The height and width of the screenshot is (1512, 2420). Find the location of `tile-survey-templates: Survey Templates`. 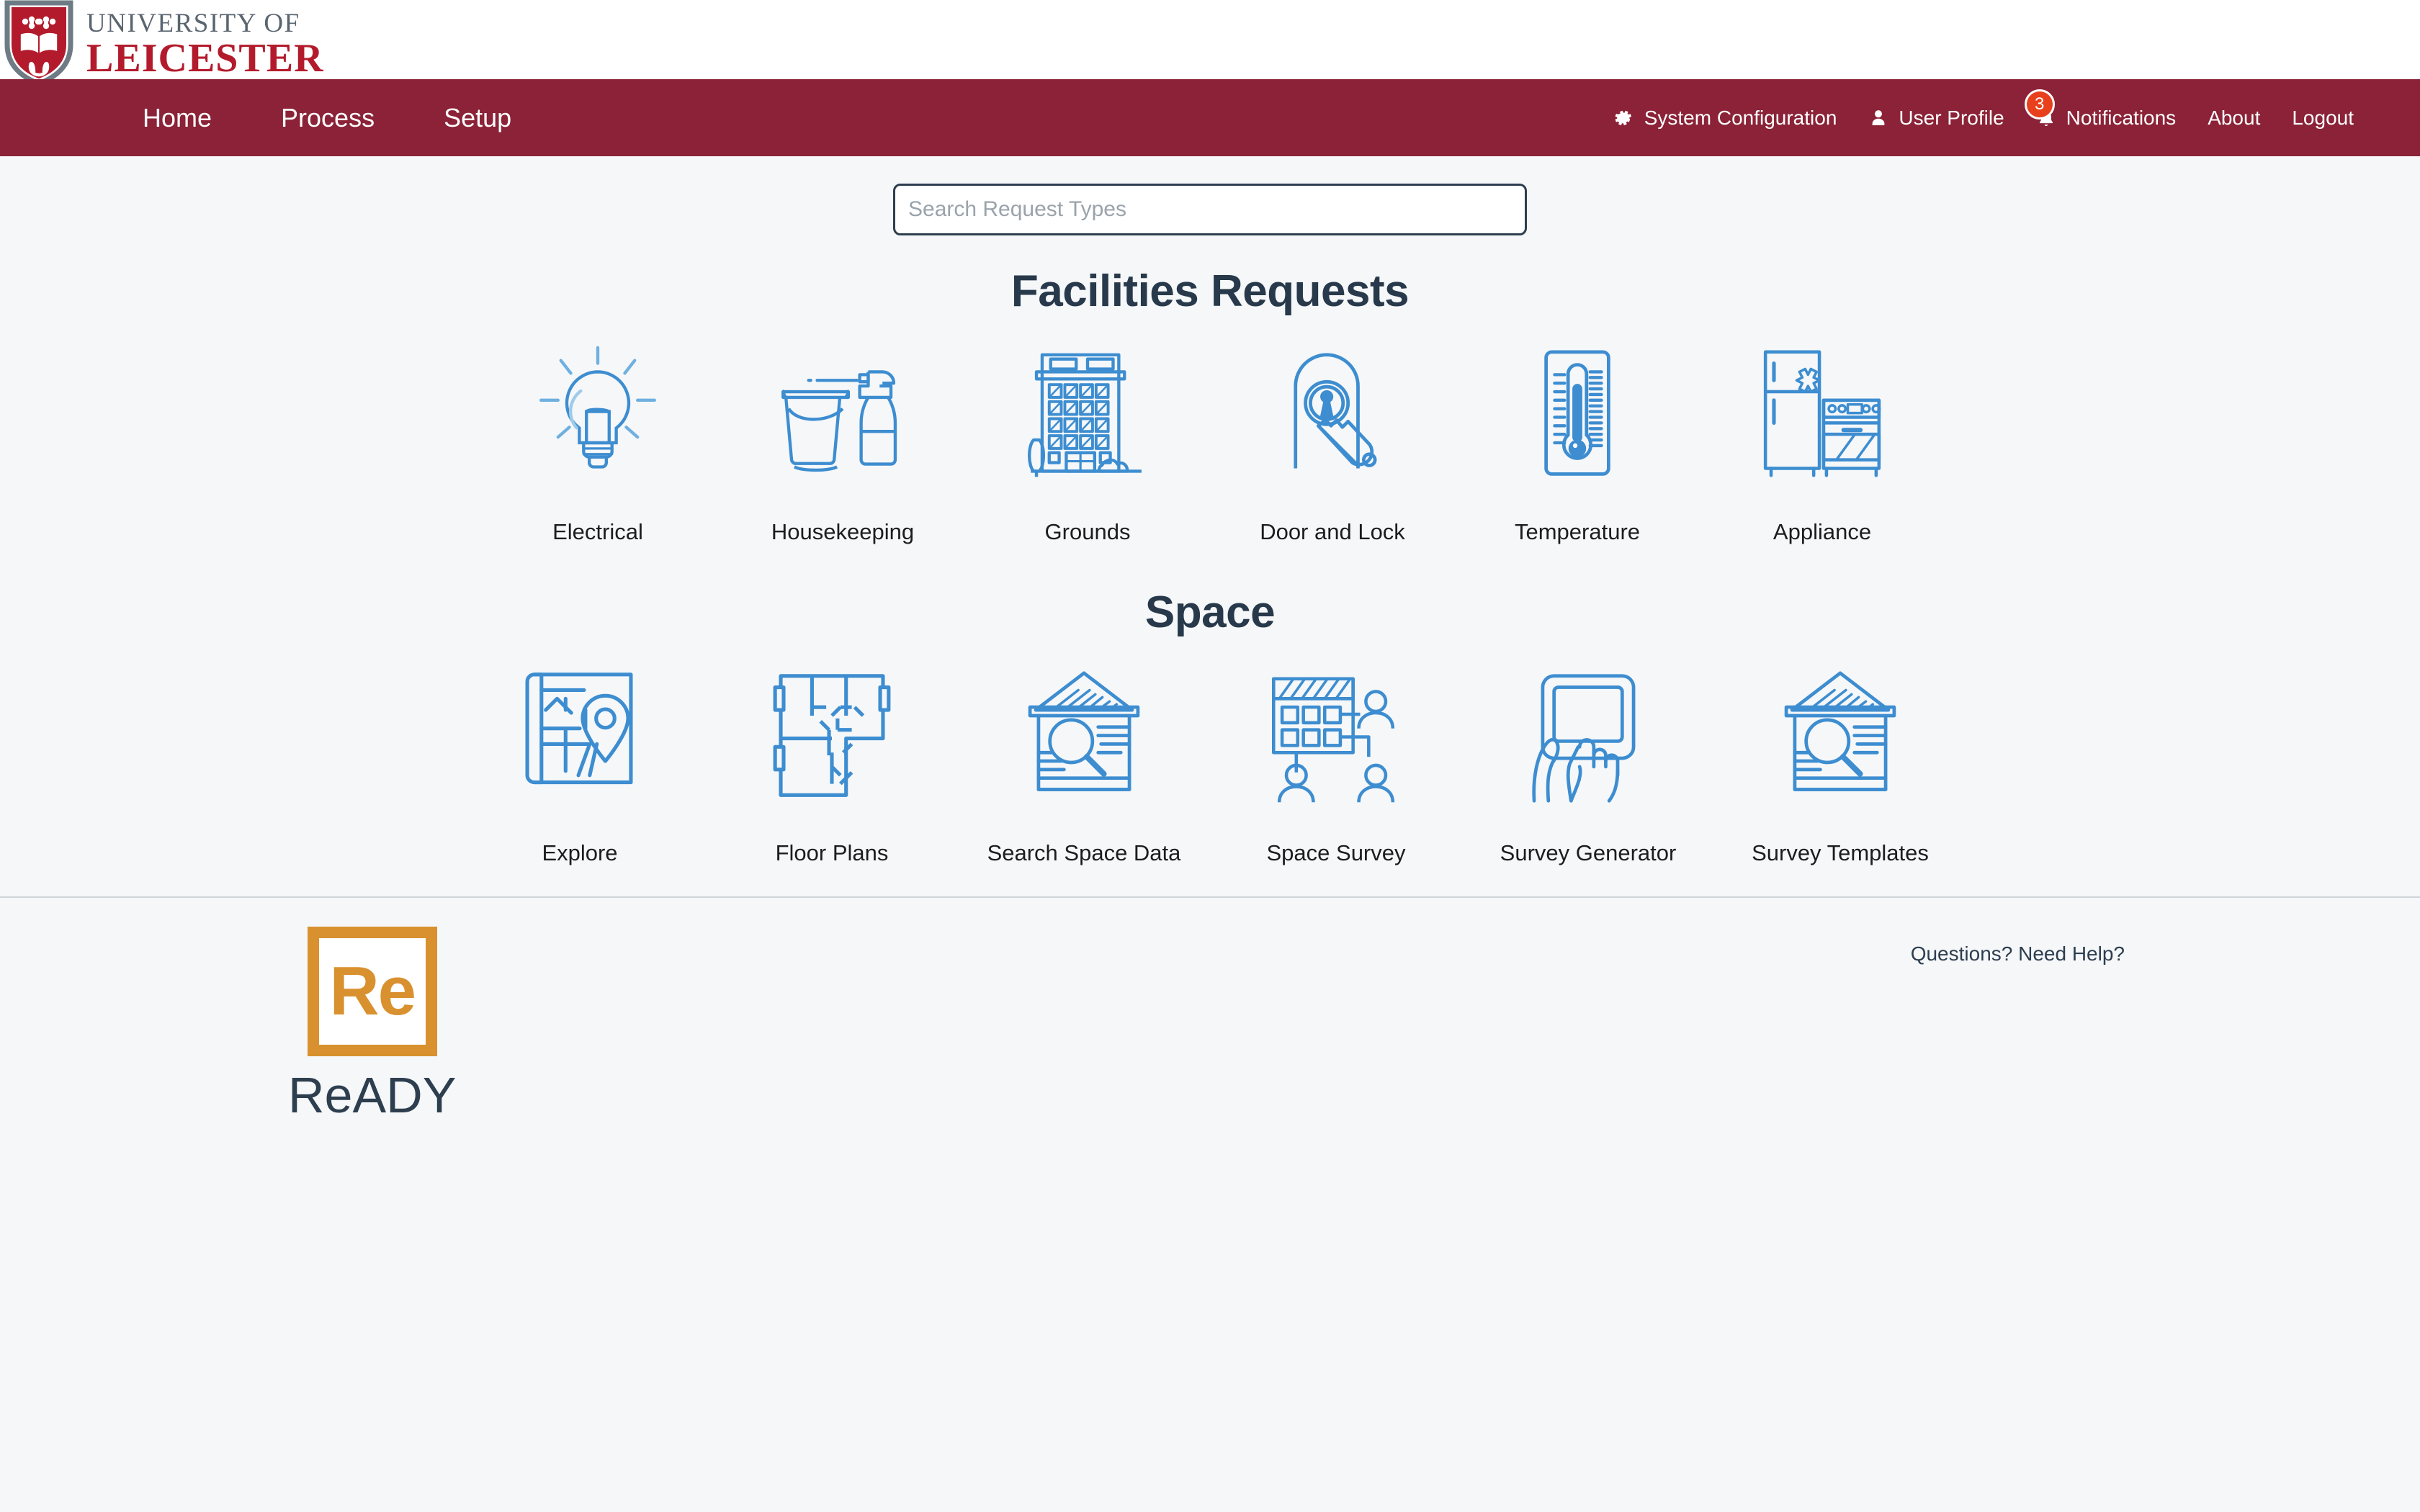

tile-survey-templates: Survey Templates is located at coordinates (1840, 755).